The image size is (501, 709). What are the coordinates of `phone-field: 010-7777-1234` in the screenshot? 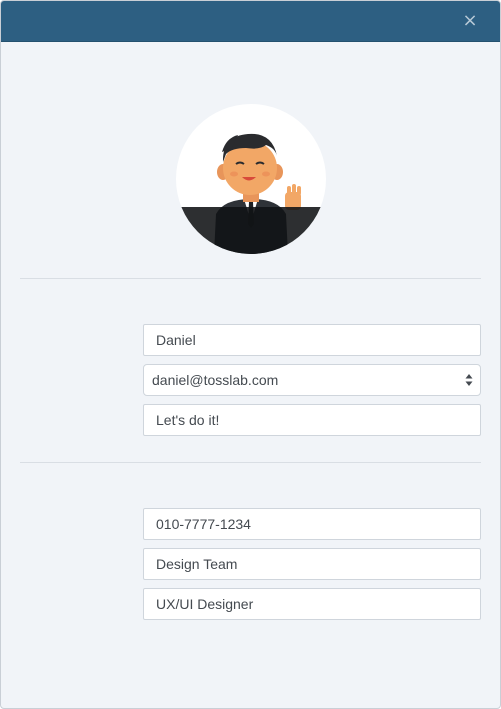 It's located at (312, 524).